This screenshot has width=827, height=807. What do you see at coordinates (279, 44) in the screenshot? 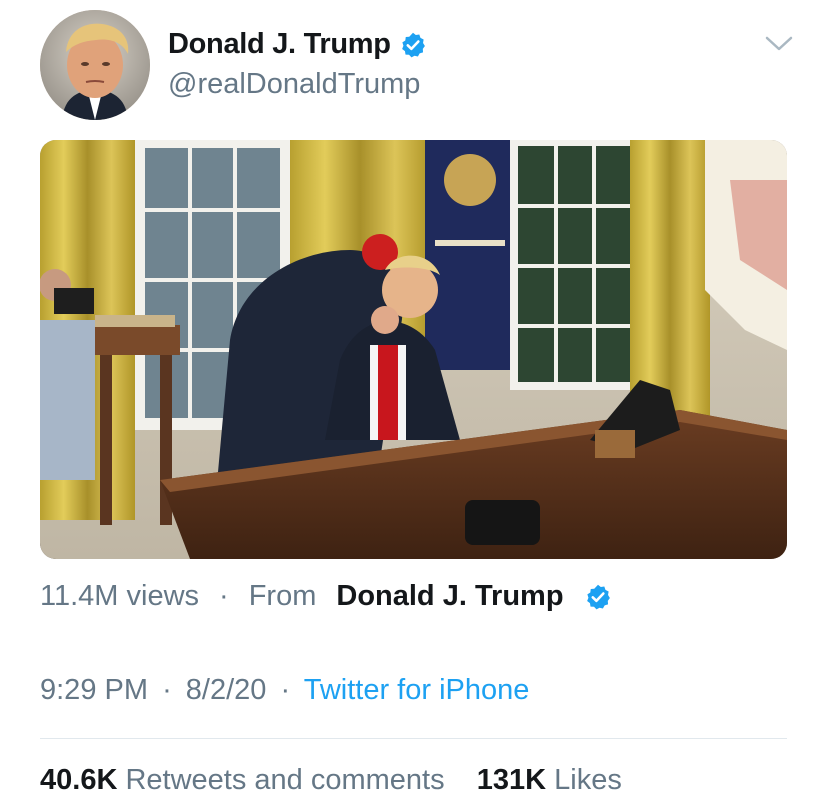
I see `author-display-name: Donald J. Trump` at bounding box center [279, 44].